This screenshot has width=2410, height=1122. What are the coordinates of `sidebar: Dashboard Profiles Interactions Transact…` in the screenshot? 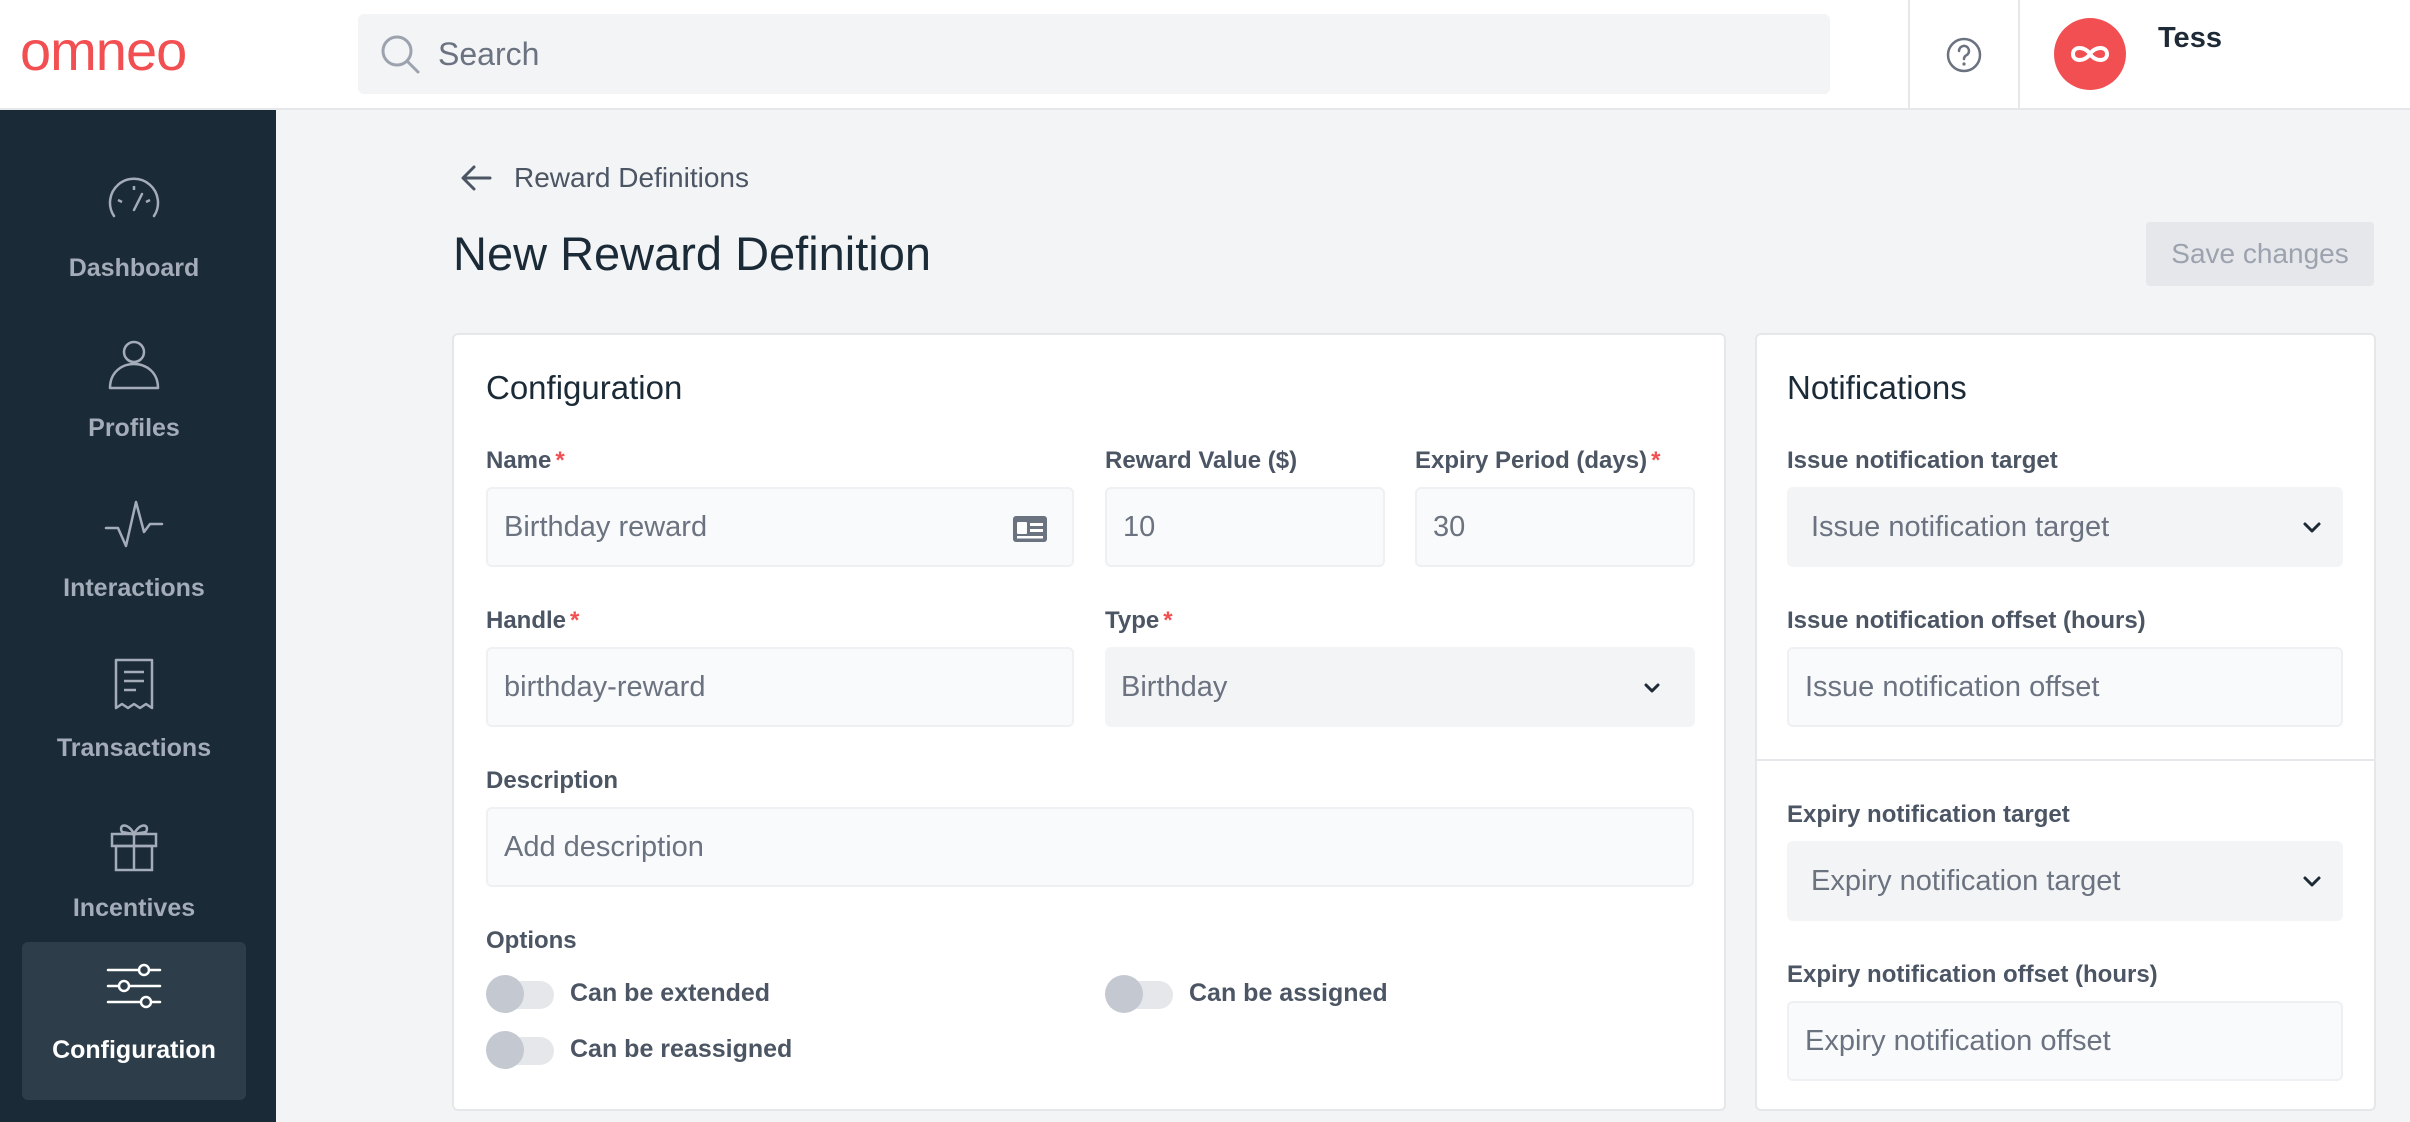 It's located at (138, 616).